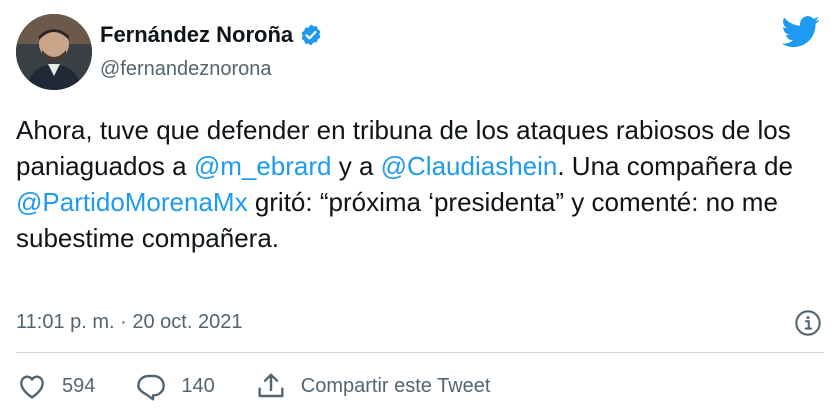 The height and width of the screenshot is (413, 840). I want to click on tweet-timestamp: 11:01 p. m. · 20 oct. 2021, so click(129, 322).